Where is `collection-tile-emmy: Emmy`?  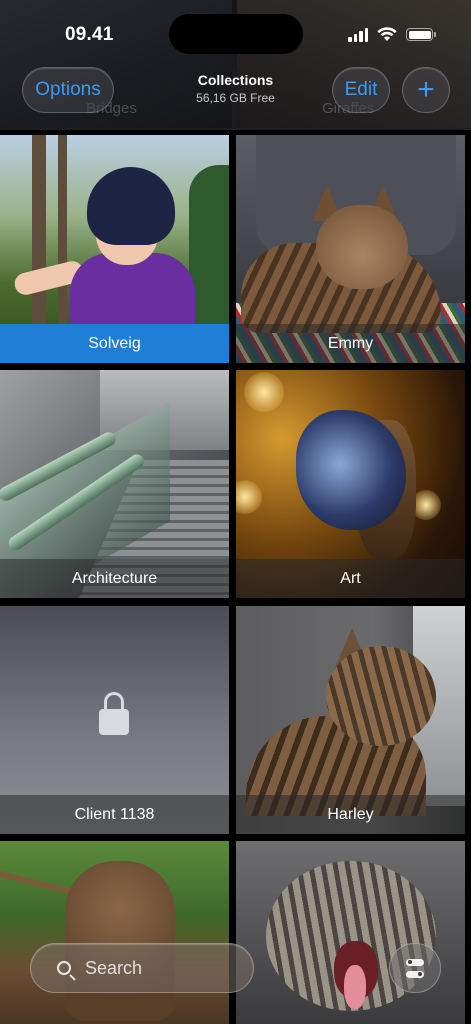 collection-tile-emmy: Emmy is located at coordinates (350, 249).